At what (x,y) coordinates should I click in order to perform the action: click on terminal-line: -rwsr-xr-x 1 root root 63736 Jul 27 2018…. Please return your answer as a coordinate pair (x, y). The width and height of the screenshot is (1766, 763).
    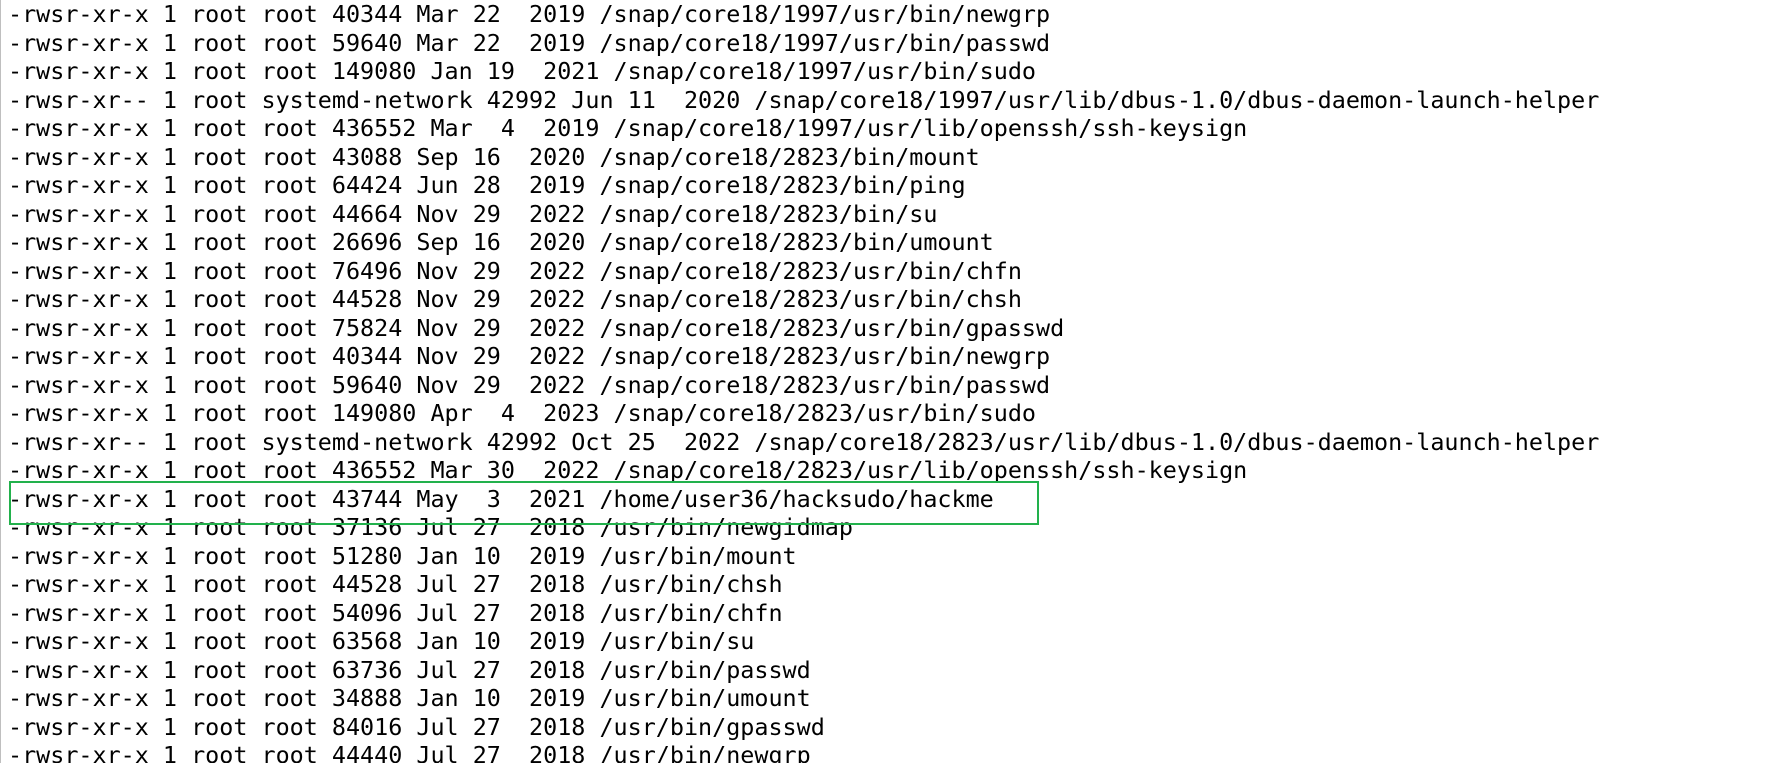
    Looking at the image, I should click on (409, 669).